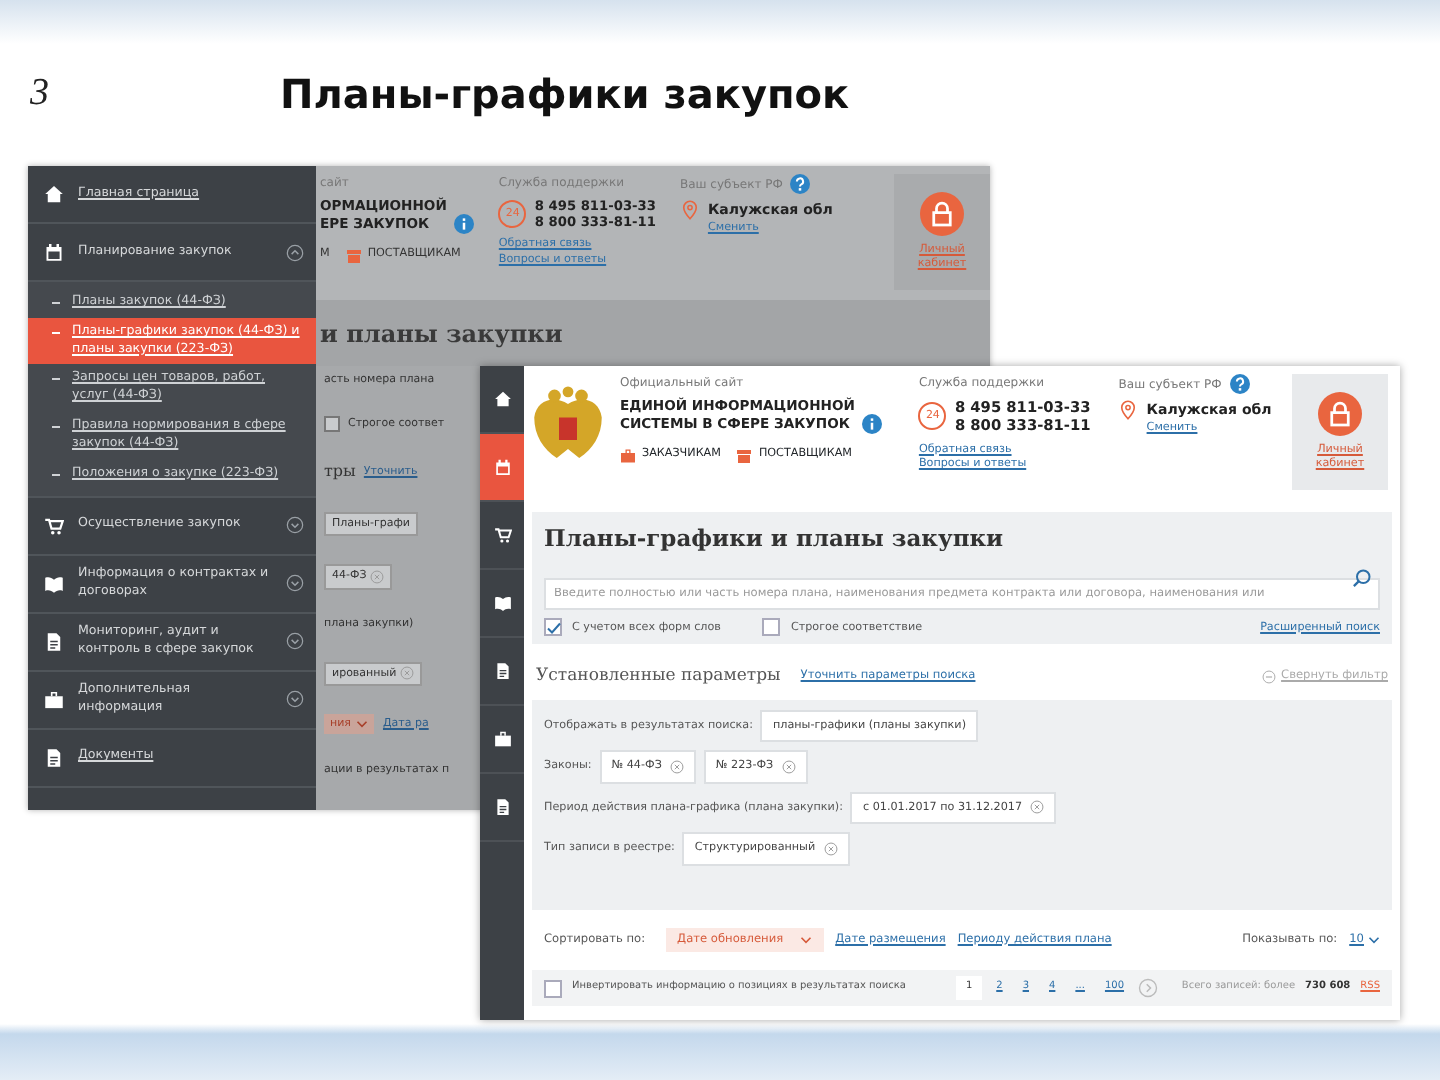 The width and height of the screenshot is (1440, 1080). I want to click on page-title: и планы закупки, so click(653, 333).